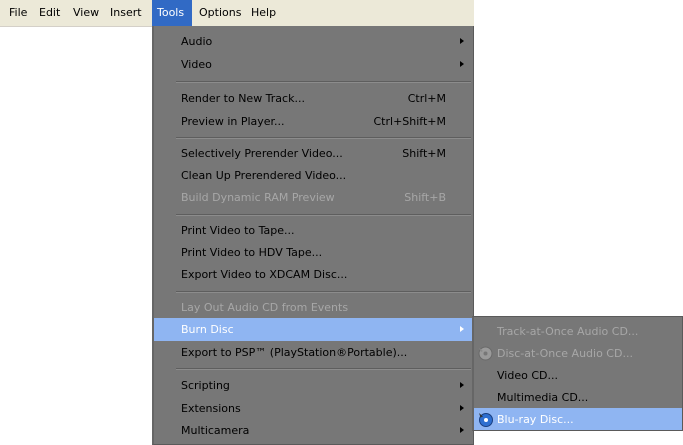 This screenshot has width=683, height=445. What do you see at coordinates (485, 419) in the screenshot?
I see `bluray-disc-icon` at bounding box center [485, 419].